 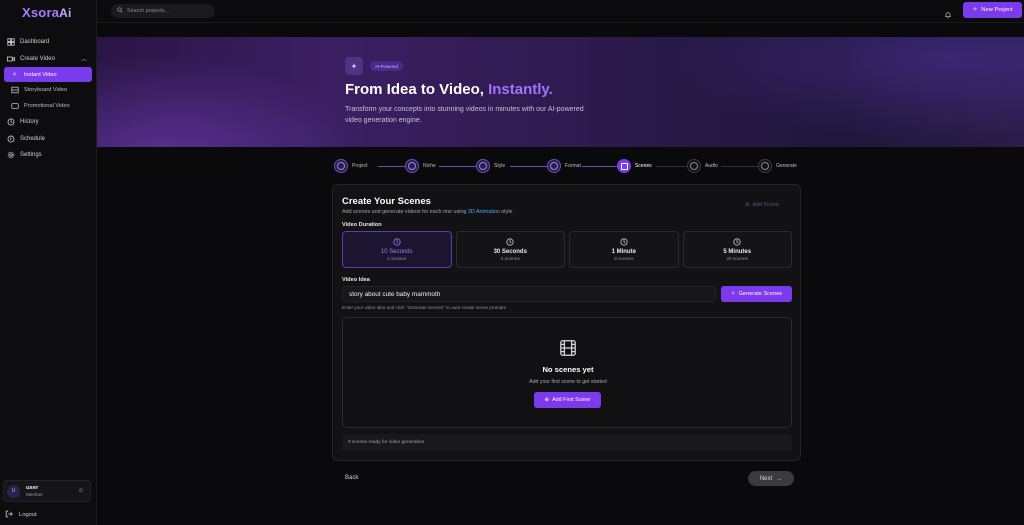 I want to click on video-idea-input: story about cute baby mammoth, so click(x=529, y=294).